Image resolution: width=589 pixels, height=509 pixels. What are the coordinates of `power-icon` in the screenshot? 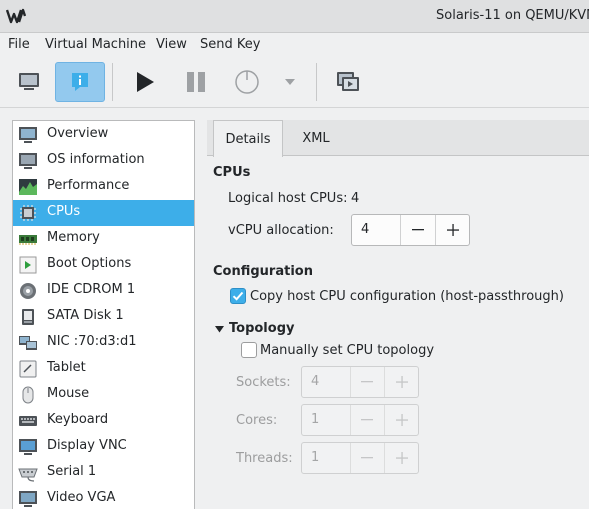 It's located at (247, 82).